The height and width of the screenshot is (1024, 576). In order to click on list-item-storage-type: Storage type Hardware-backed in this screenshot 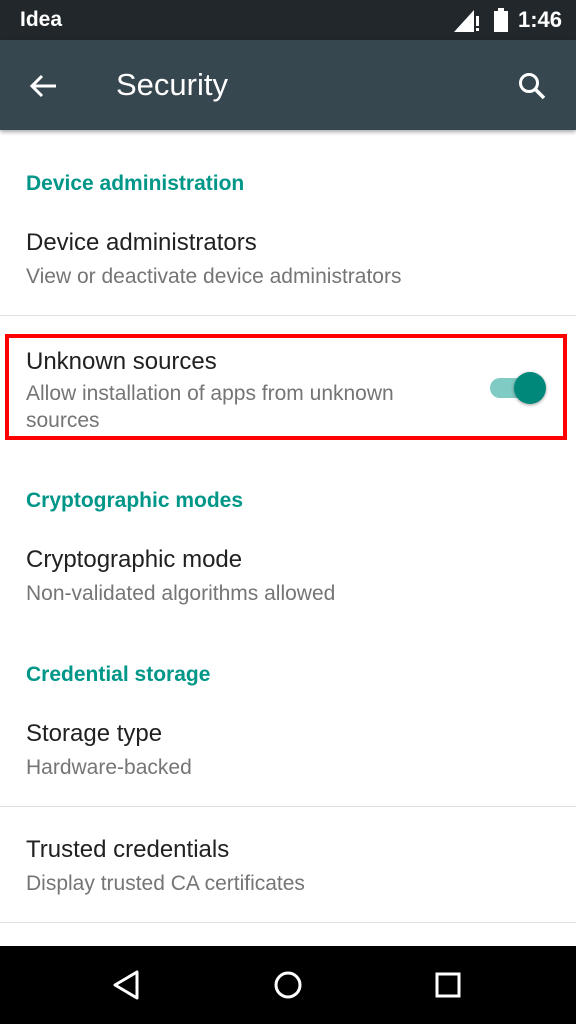, I will do `click(288, 756)`.